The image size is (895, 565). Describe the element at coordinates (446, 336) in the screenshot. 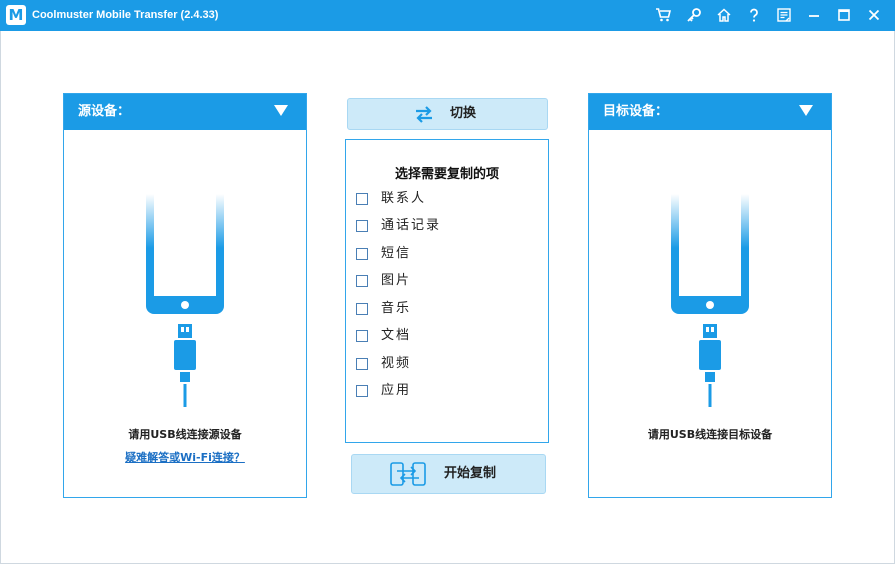

I see `option-documents: 文档` at that location.